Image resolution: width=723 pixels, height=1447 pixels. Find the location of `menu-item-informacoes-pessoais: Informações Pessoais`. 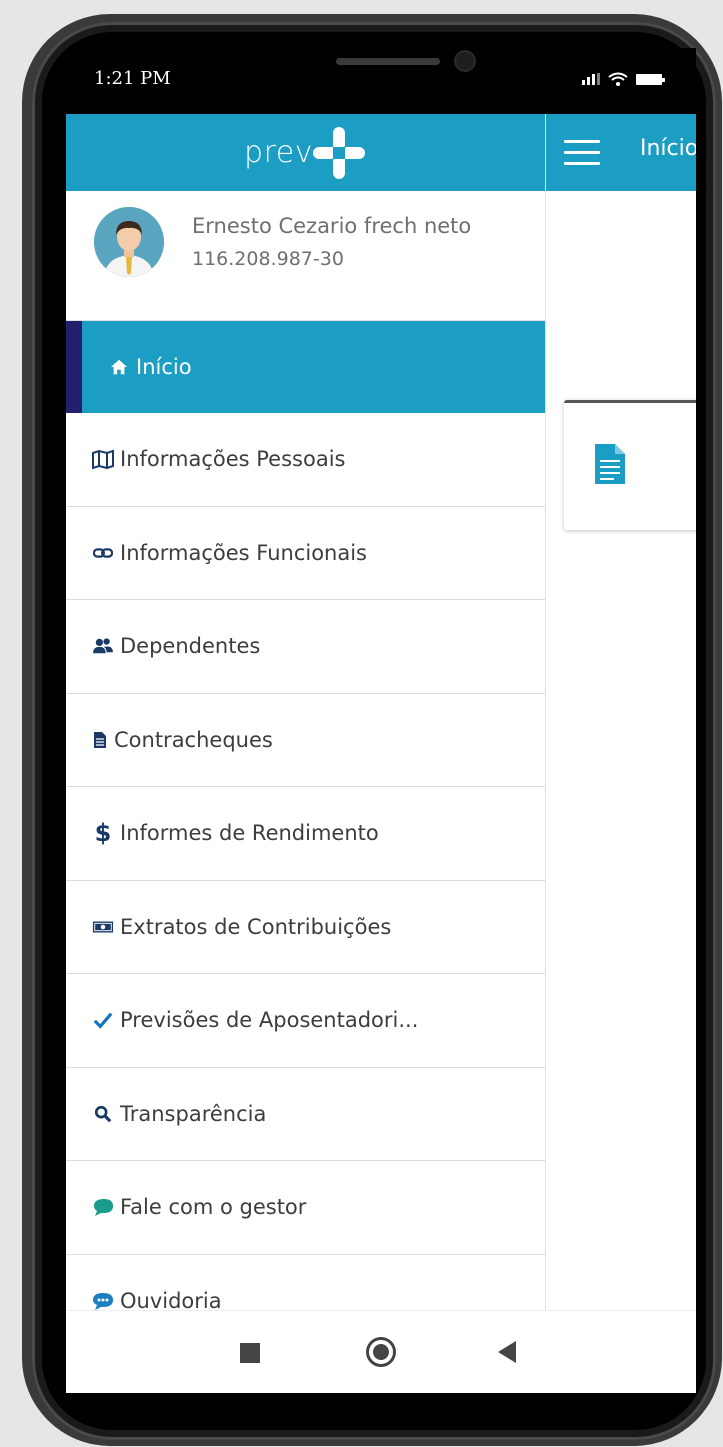

menu-item-informacoes-pessoais: Informações Pessoais is located at coordinates (305, 460).